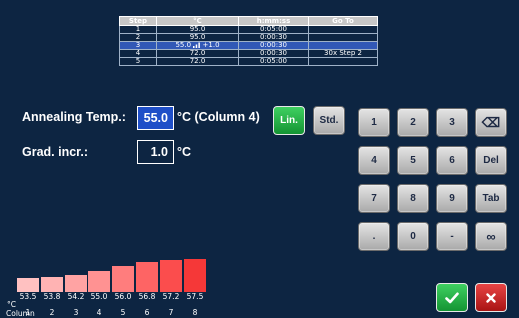 This screenshot has width=519, height=318. Describe the element at coordinates (183, 45) in the screenshot. I see `cell-temperature: 55.0` at that location.